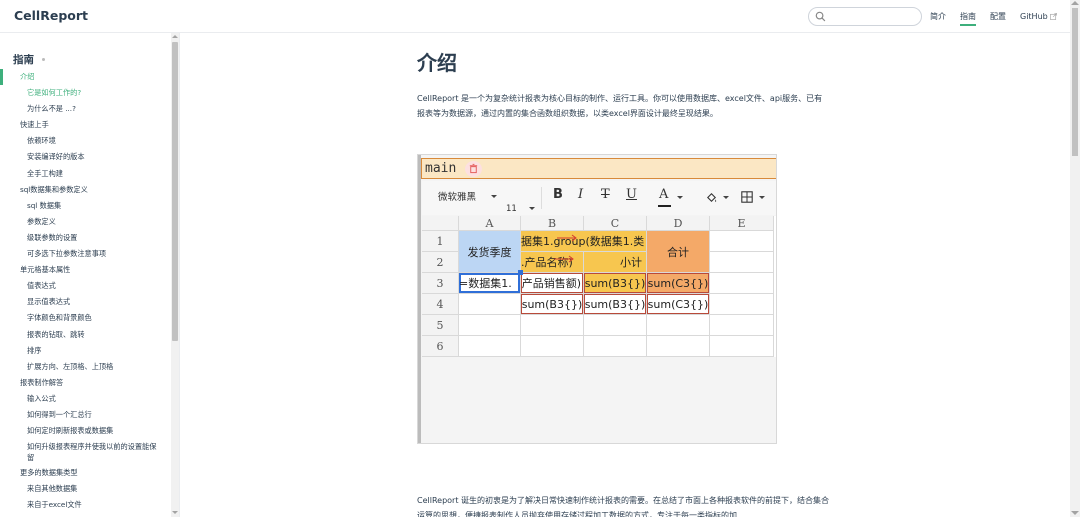  Describe the element at coordinates (85, 431) in the screenshot. I see `sidebar-item-timed-refresh: 如何定时刷新报表或数据集` at that location.